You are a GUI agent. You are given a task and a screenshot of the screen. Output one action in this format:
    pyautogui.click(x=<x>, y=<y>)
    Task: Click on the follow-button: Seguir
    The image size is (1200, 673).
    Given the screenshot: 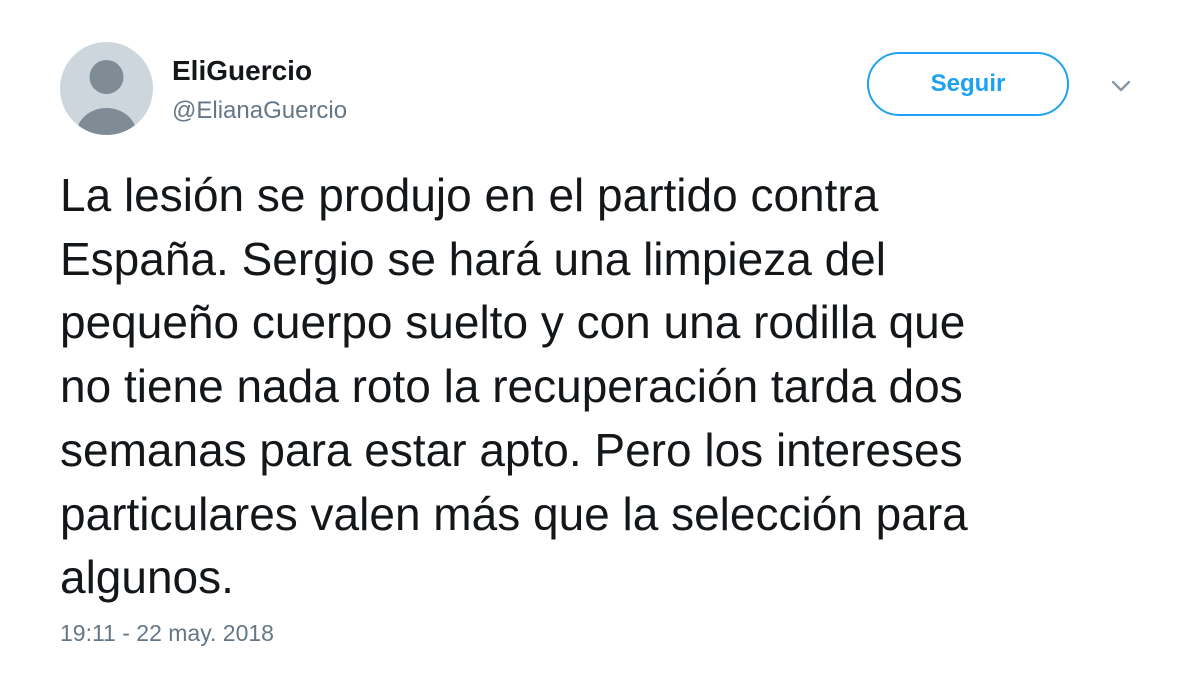 What is the action you would take?
    pyautogui.click(x=968, y=84)
    